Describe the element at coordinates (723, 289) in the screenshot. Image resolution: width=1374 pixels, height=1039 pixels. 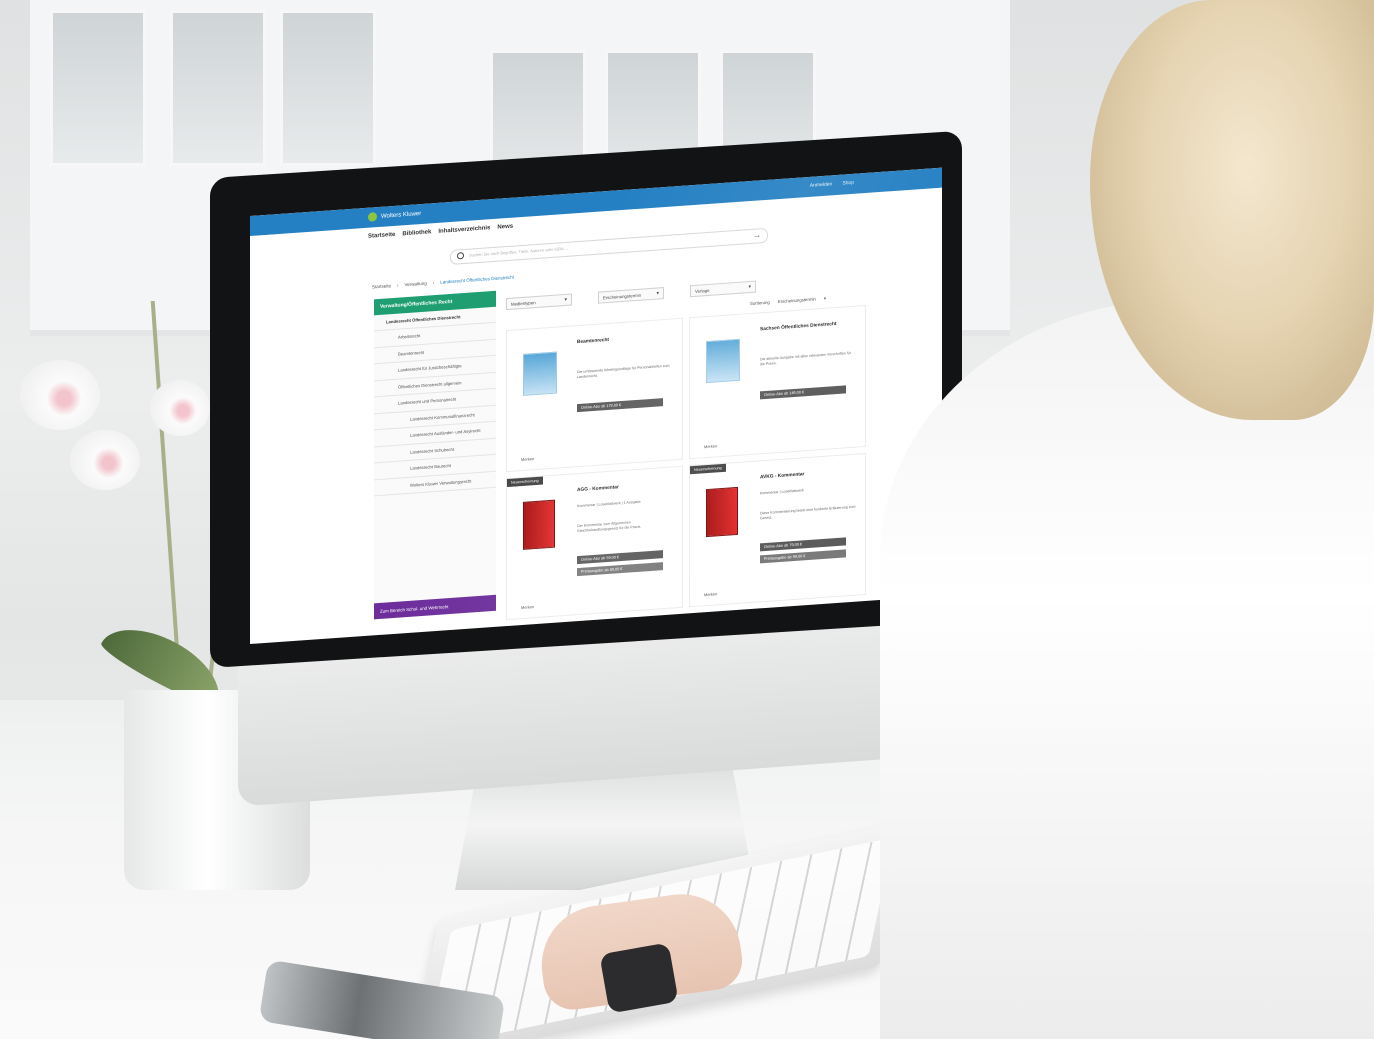
I see `filter-publisher: Verlage ▾` at that location.